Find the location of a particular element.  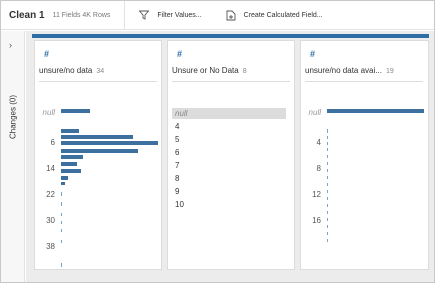

field-name-label: Unsure or No Data is located at coordinates (205, 70).